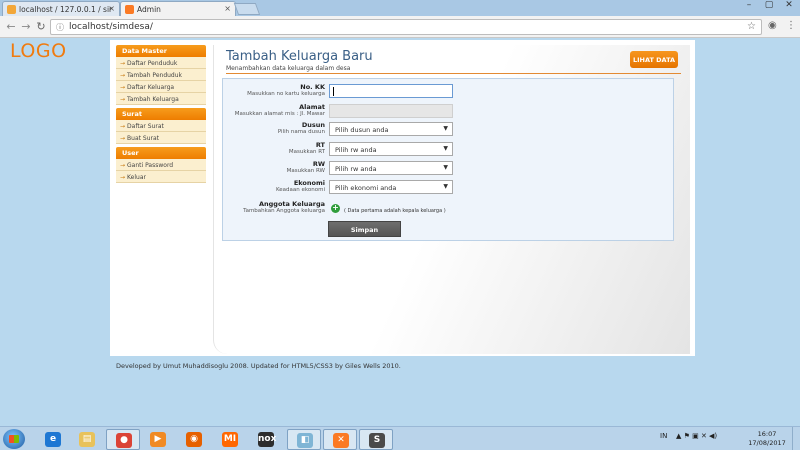 The height and width of the screenshot is (450, 800). I want to click on anggota-note: ( Data pertama adalah kepala keluarga ), so click(395, 211).